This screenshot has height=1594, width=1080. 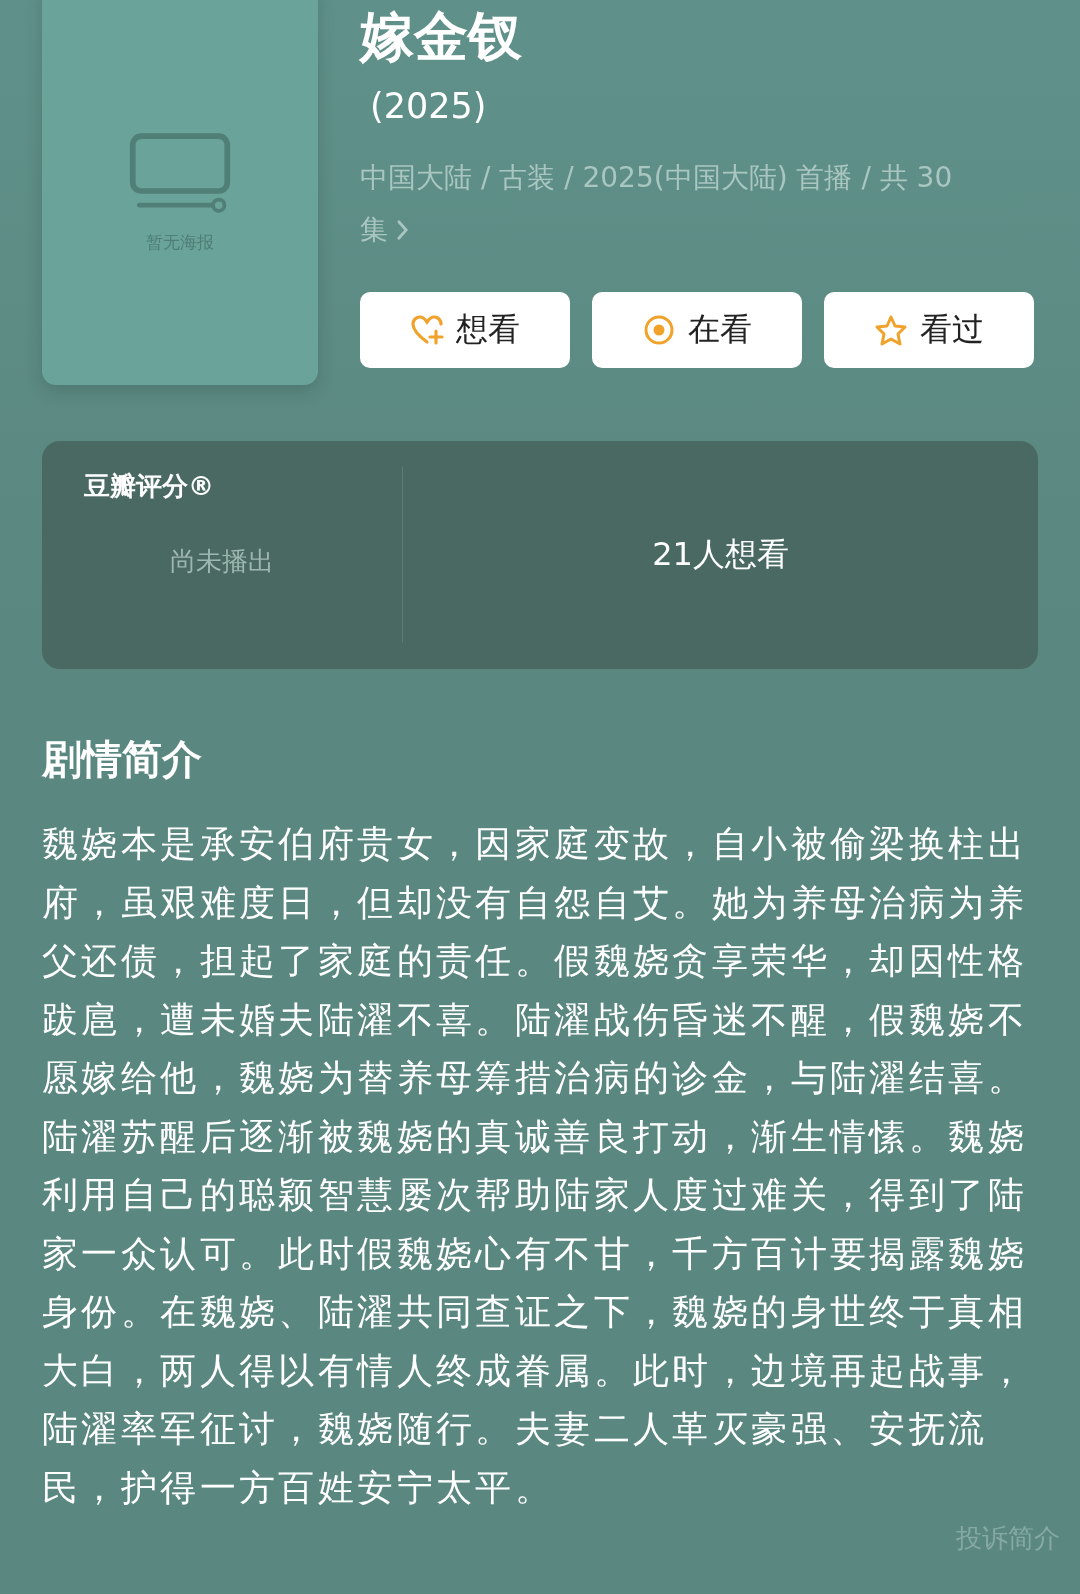 What do you see at coordinates (929, 330) in the screenshot?
I see `watched-button: 看过` at bounding box center [929, 330].